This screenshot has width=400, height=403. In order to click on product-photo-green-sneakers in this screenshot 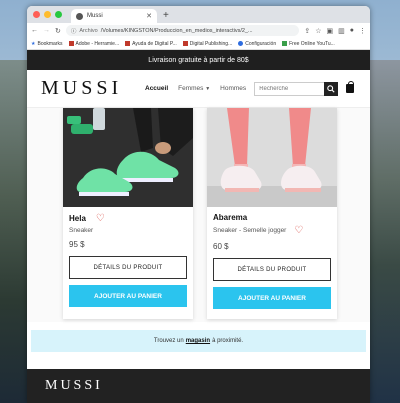, I will do `click(128, 157)`.